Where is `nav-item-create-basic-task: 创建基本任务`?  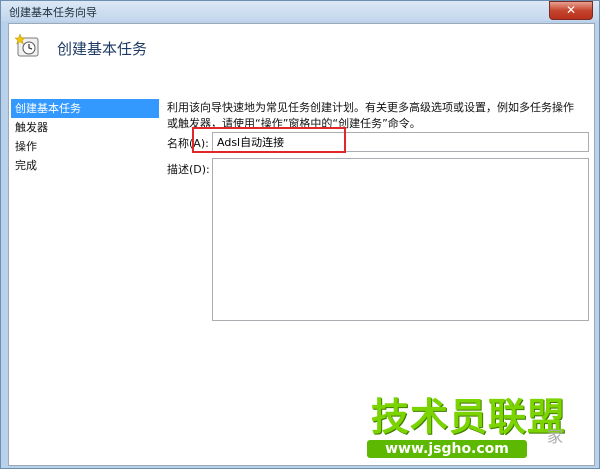 nav-item-create-basic-task: 创建基本任务 is located at coordinates (85, 108).